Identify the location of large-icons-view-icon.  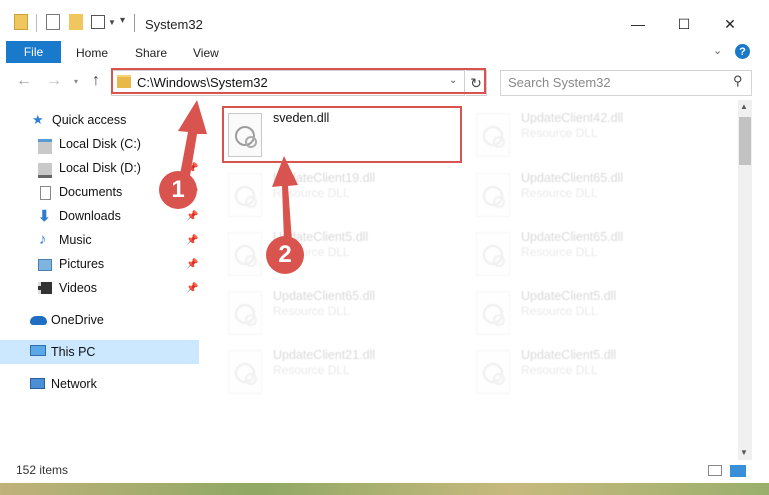
(738, 471).